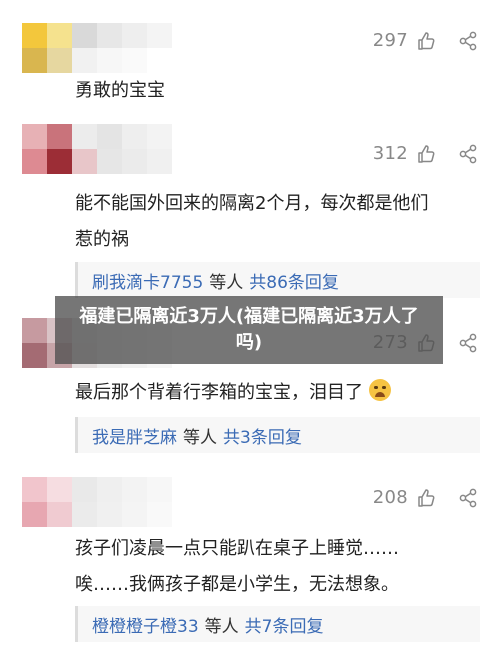 Image resolution: width=500 pixels, height=663 pixels. Describe the element at coordinates (390, 40) in the screenshot. I see `like-count: 297` at that location.